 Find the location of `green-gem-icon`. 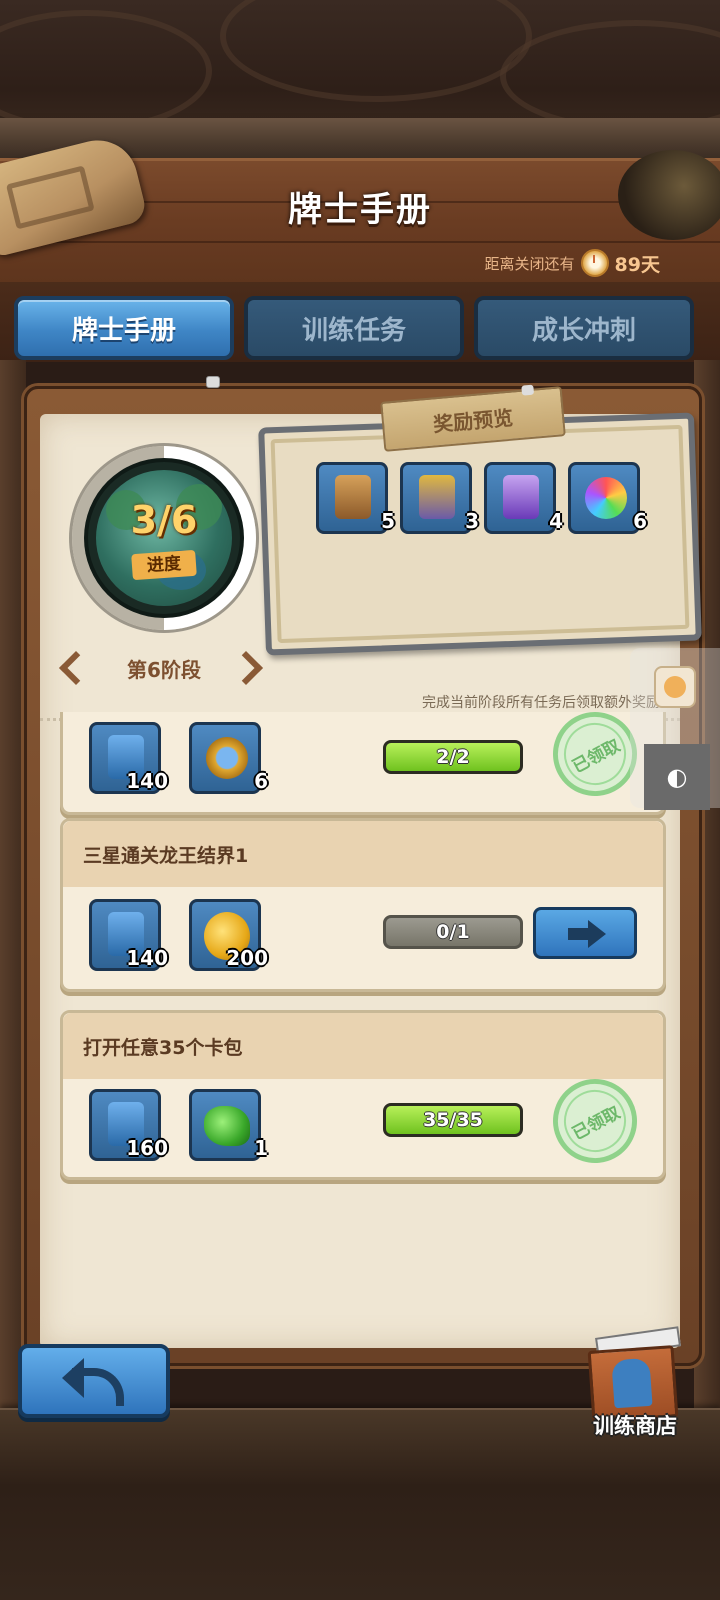

green-gem-icon is located at coordinates (227, 1126).